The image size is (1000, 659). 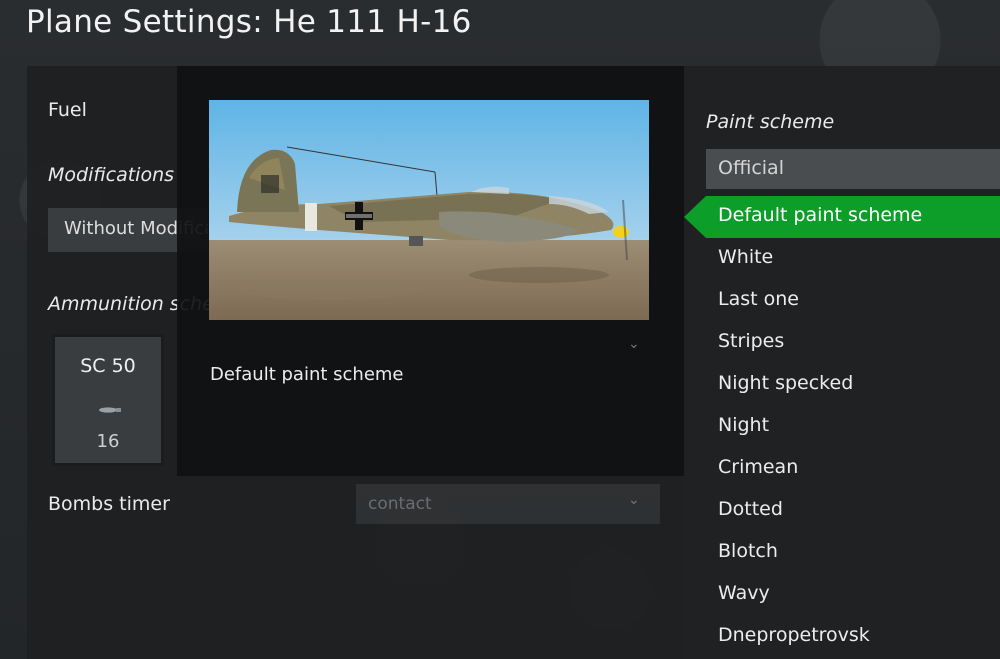 I want to click on page-title: Plane Settings: He 111 H-16, so click(x=249, y=22).